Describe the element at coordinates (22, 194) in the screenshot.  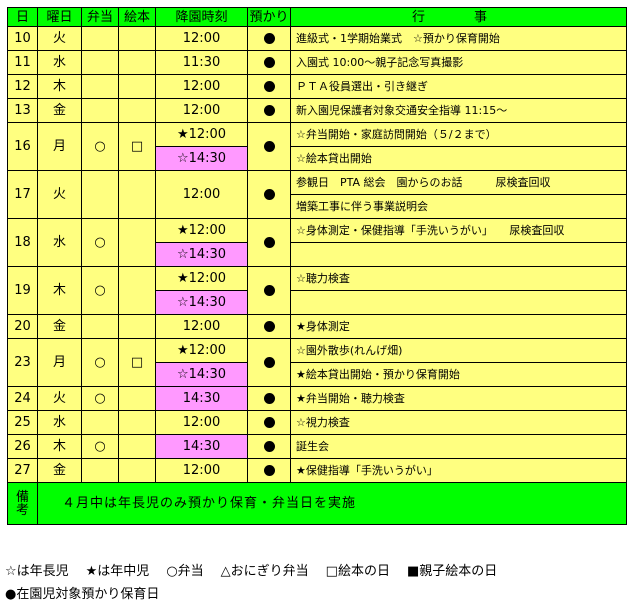
I see `day-cell: 17` at that location.